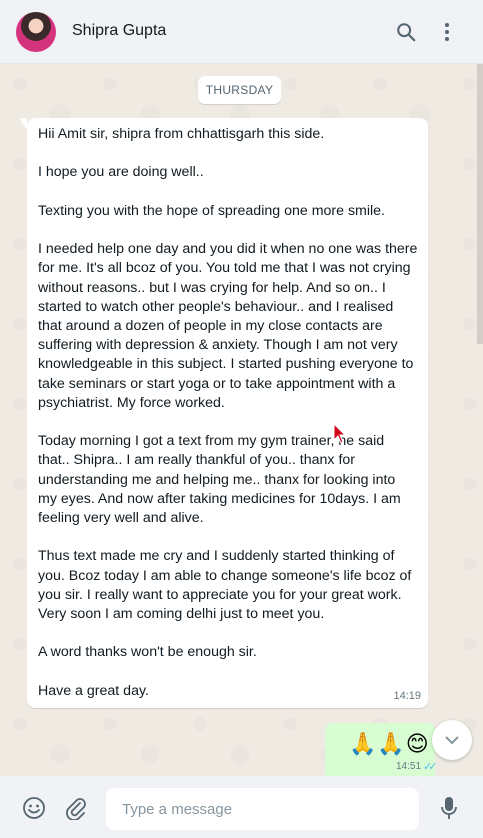 The width and height of the screenshot is (483, 838). Describe the element at coordinates (430, 767) in the screenshot. I see `read-receipt-icon: ✓✓` at that location.